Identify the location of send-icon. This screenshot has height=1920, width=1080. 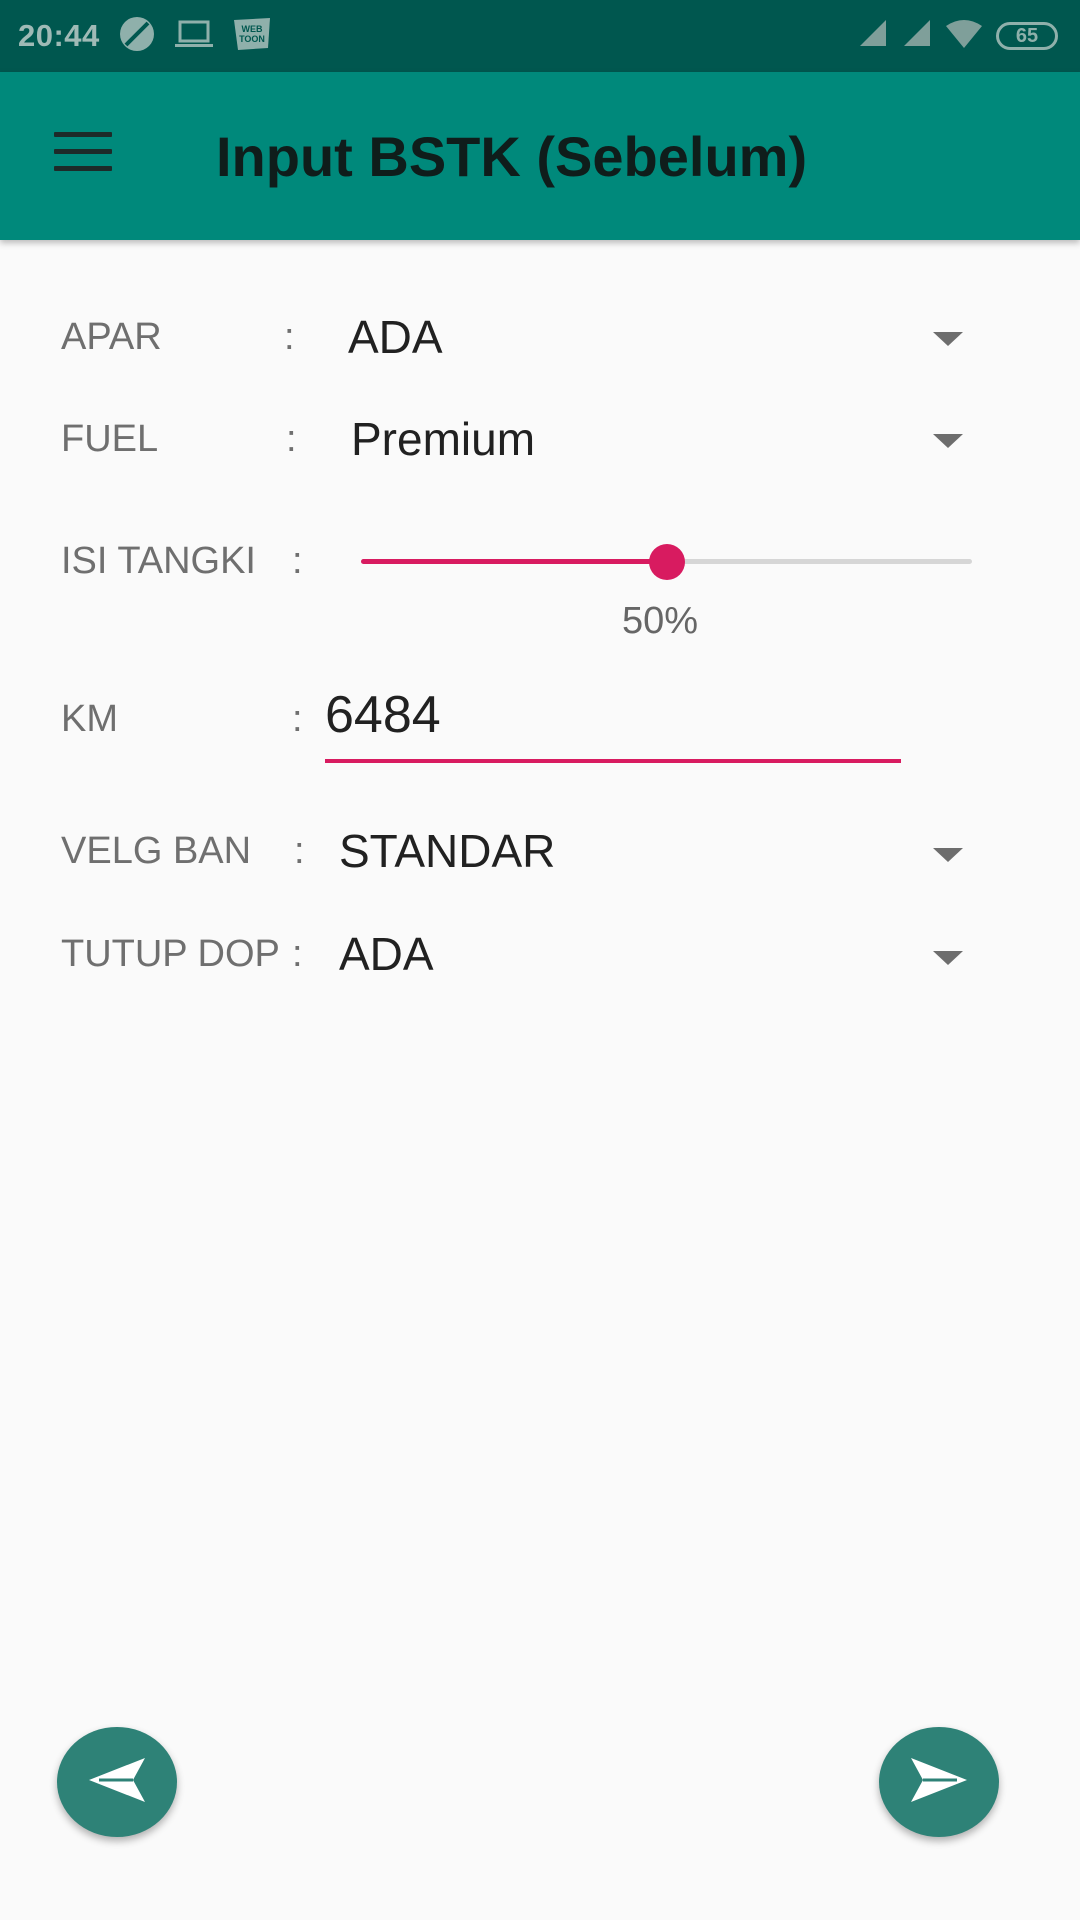
(939, 1782).